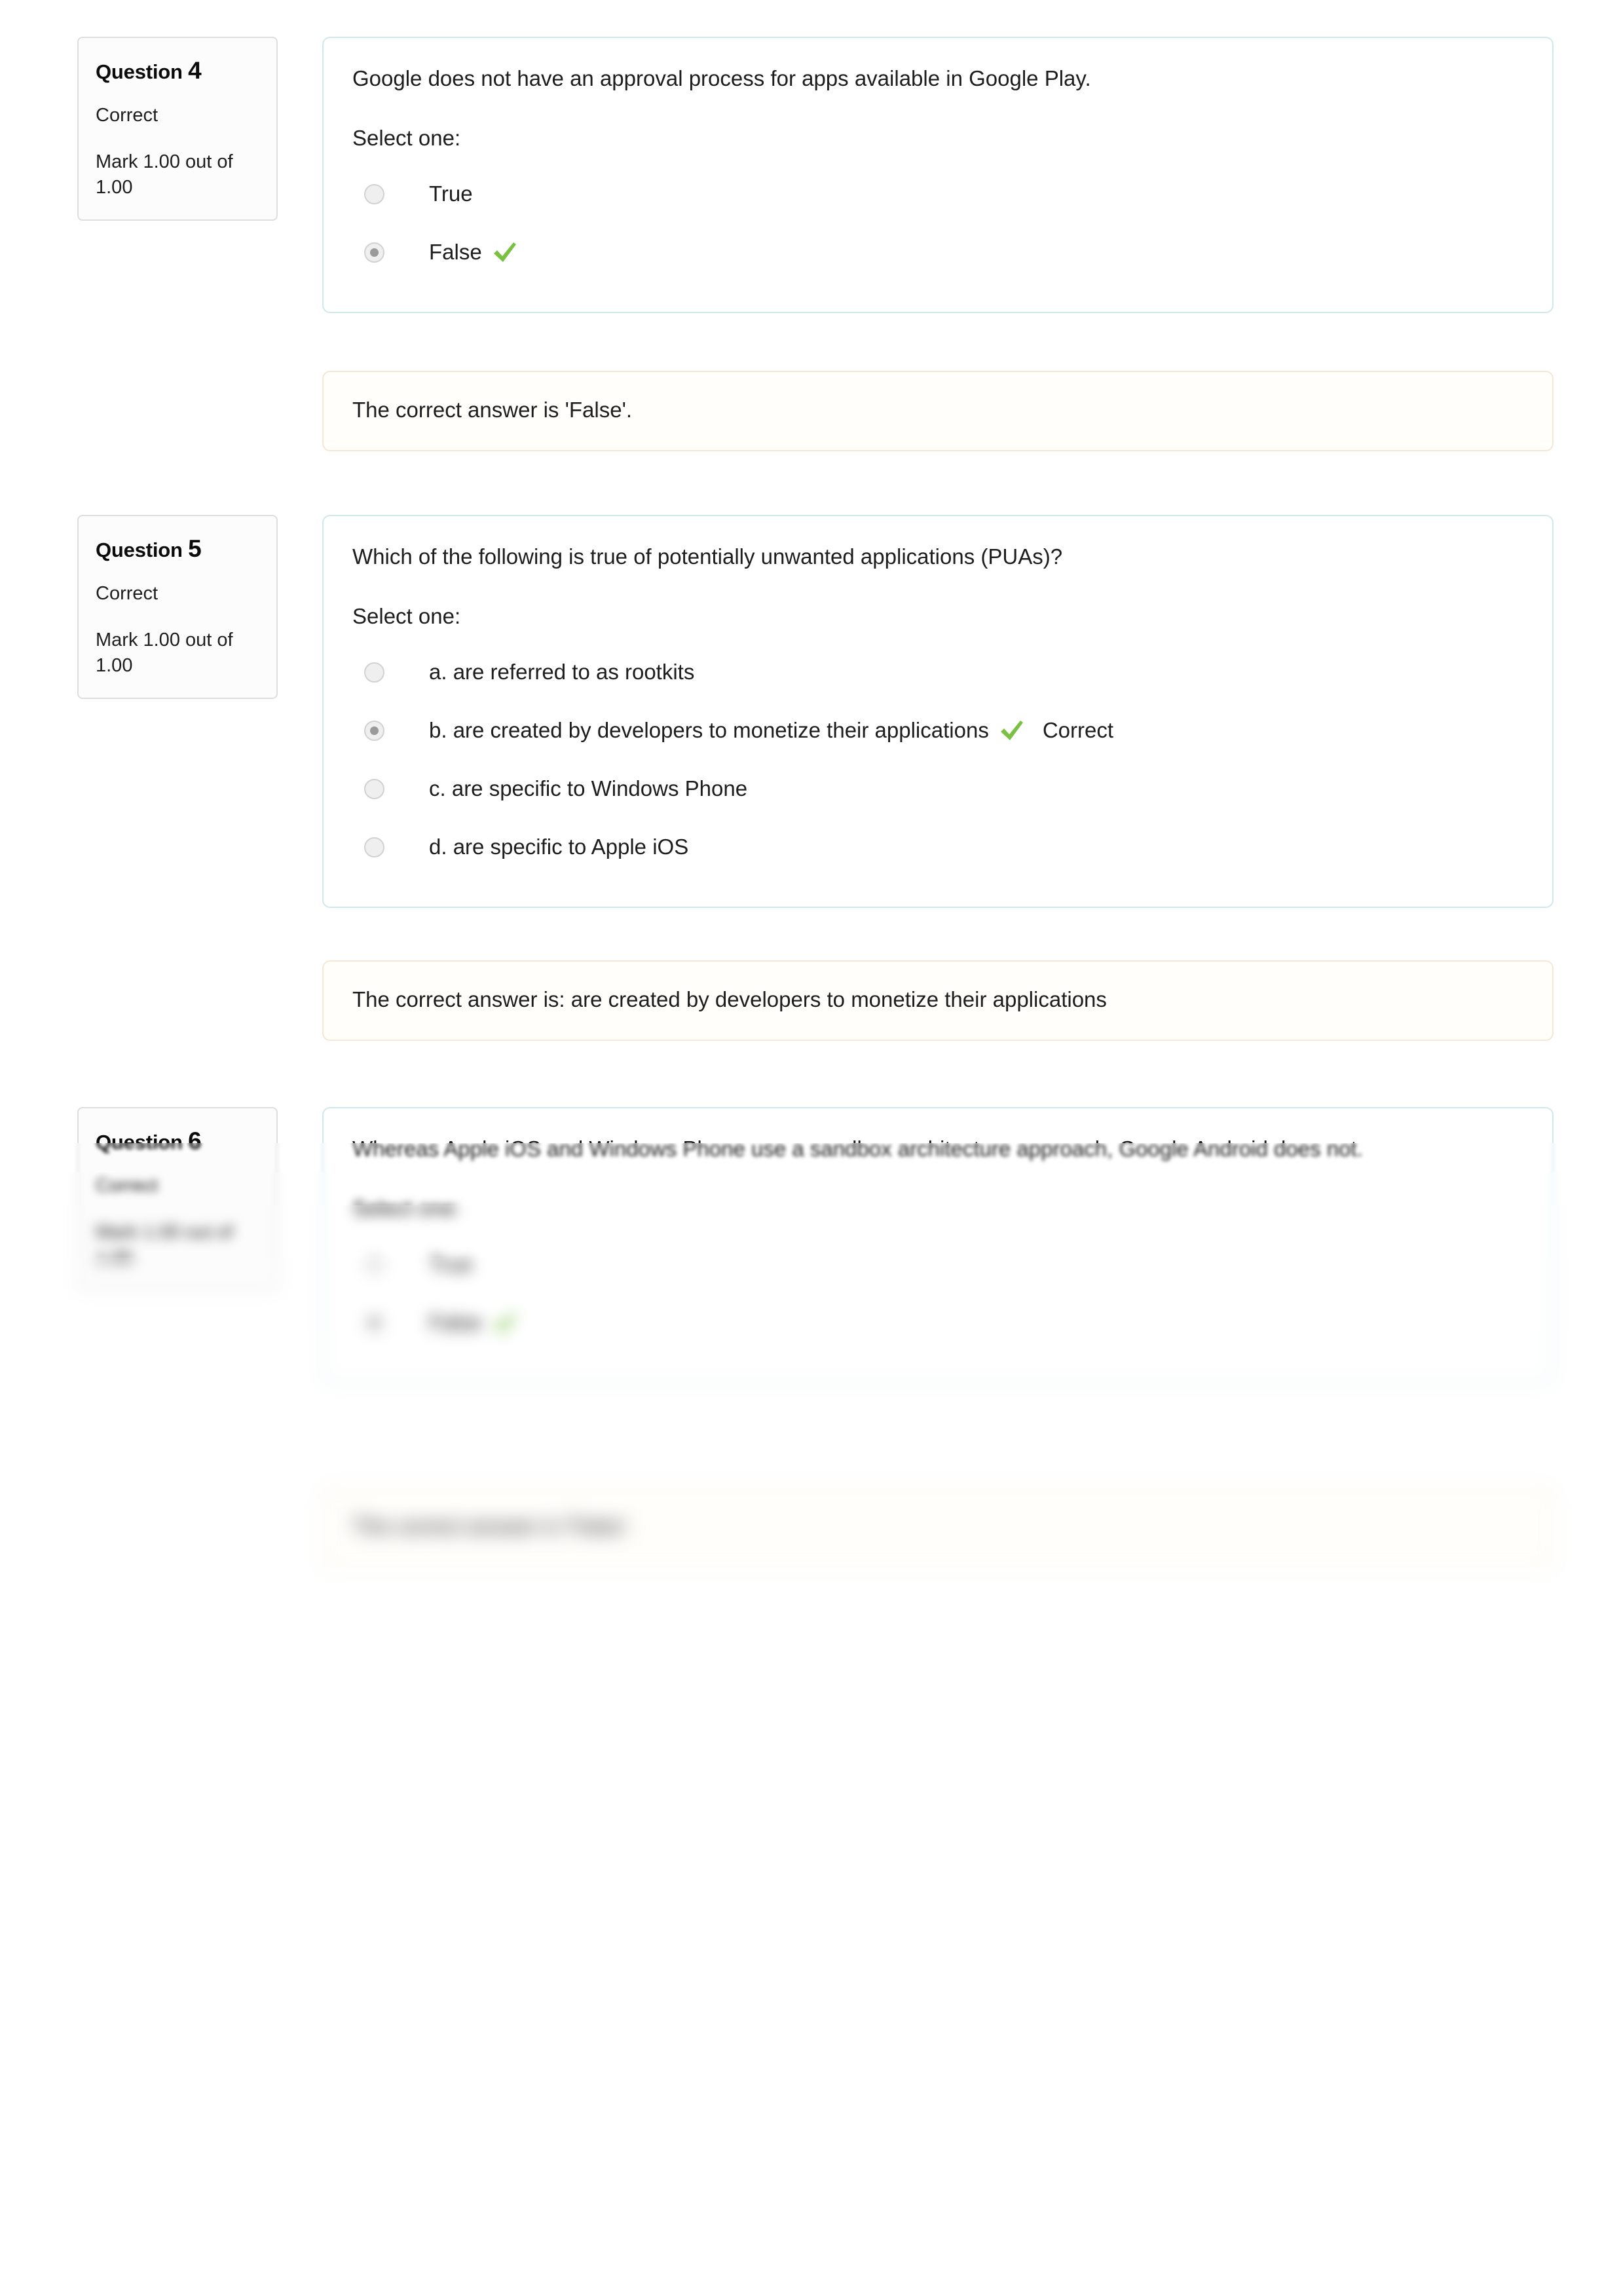 This screenshot has width=1621, height=2296. I want to click on answer-correct-label: Correct, so click(1078, 730).